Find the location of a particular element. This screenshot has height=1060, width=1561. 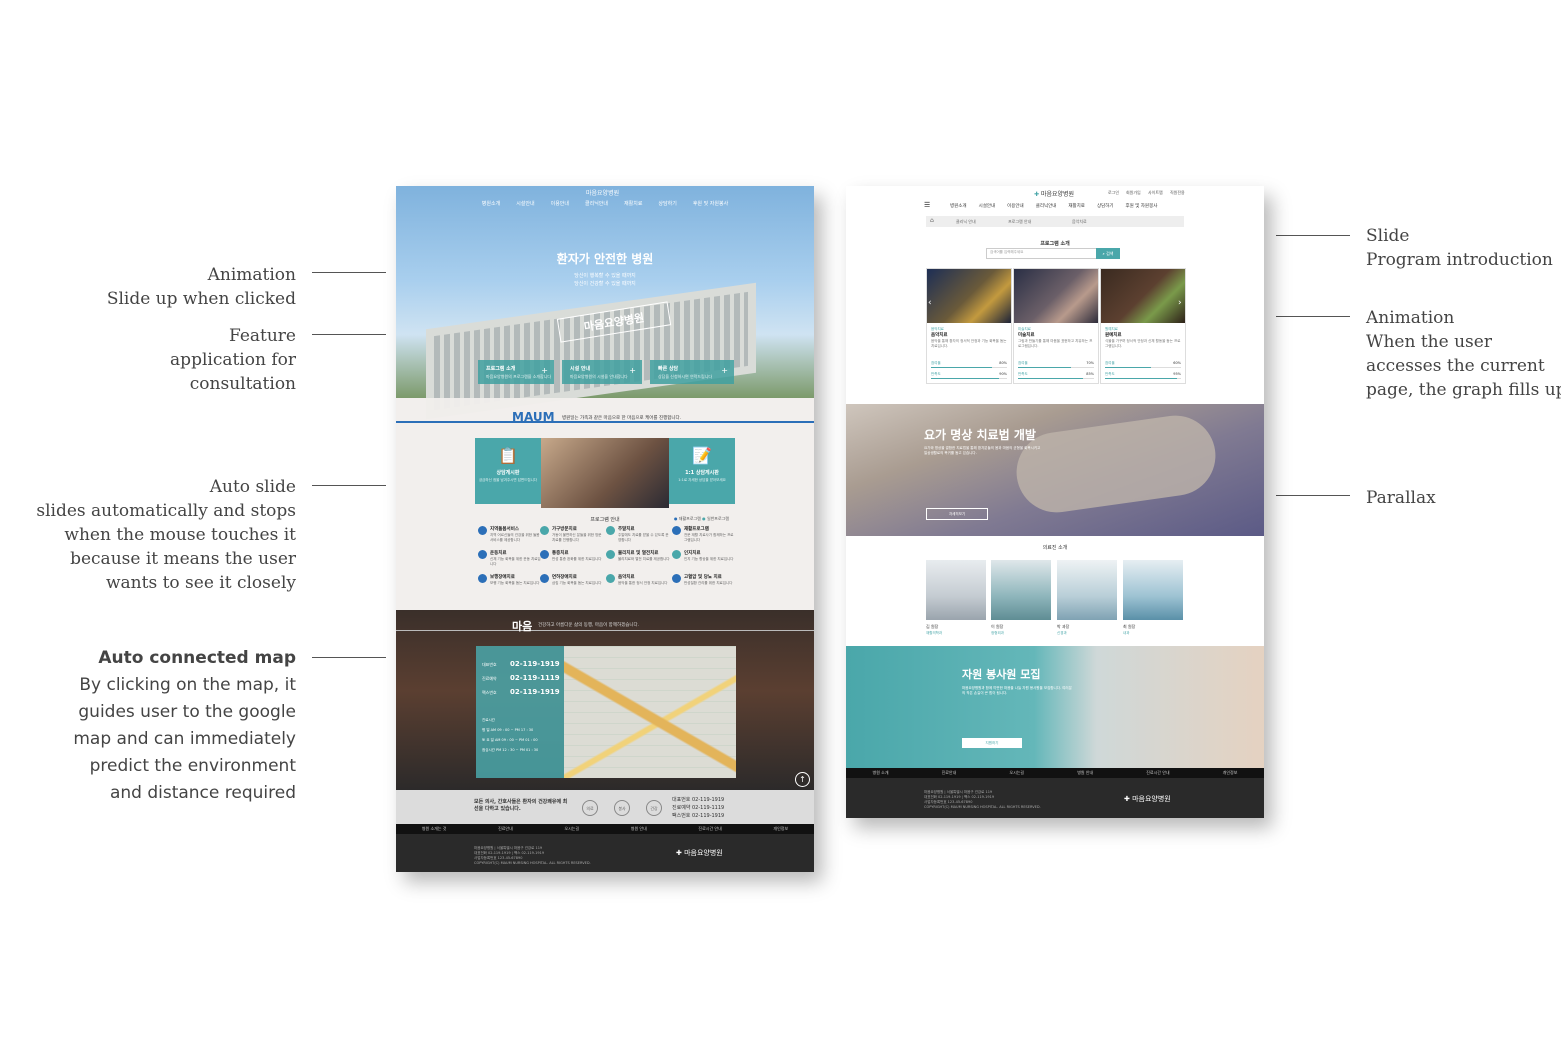

contact-number: 02-119-1119 is located at coordinates (535, 678).